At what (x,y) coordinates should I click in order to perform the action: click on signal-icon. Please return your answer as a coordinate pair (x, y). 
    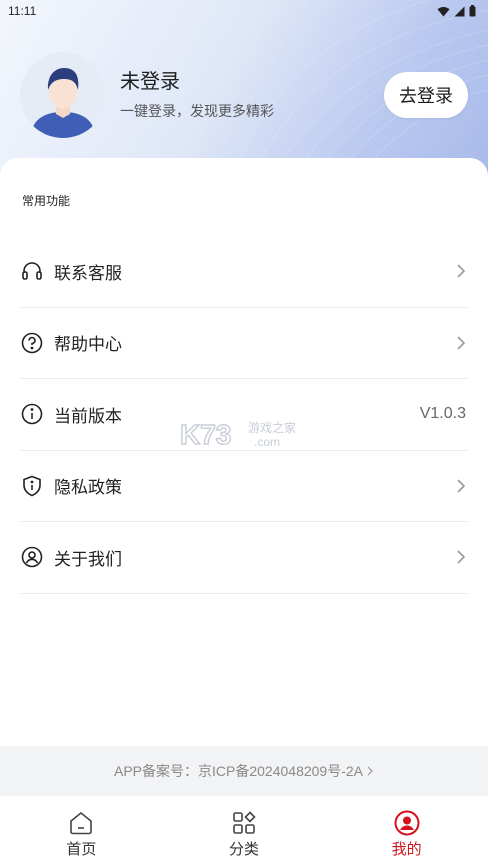
    Looking at the image, I should click on (459, 11).